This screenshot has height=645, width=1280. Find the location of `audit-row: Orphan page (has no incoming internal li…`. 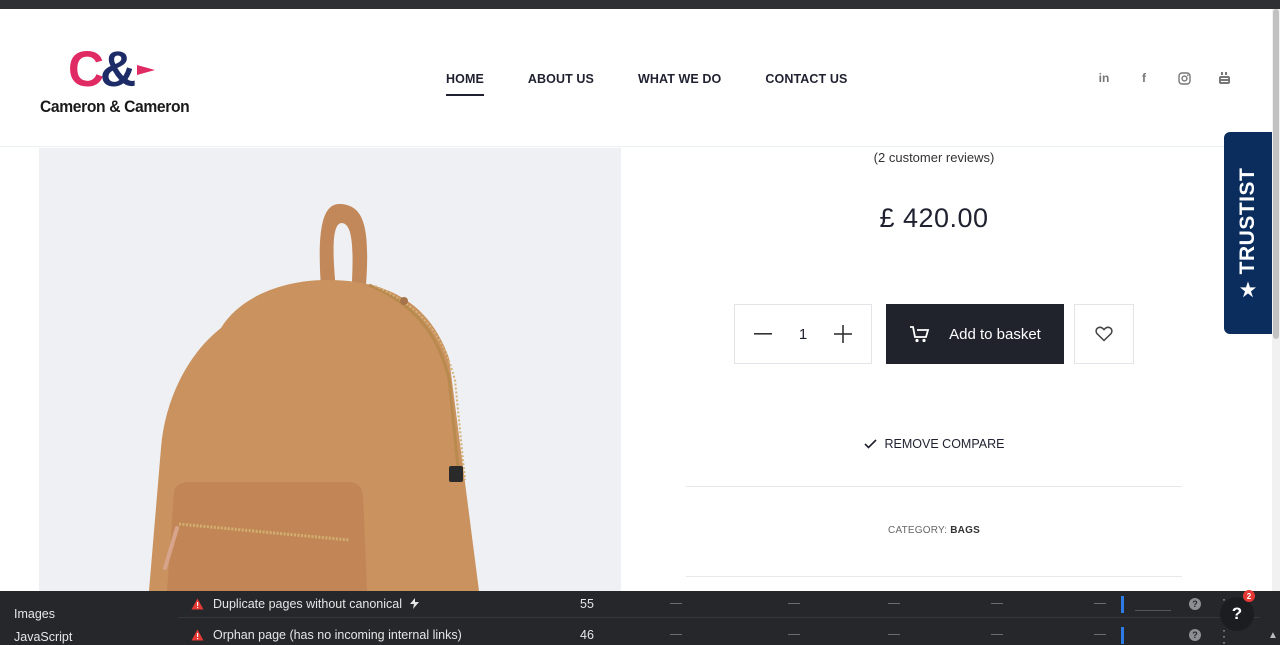

audit-row: Orphan page (has no incoming internal li… is located at coordinates (719, 633).